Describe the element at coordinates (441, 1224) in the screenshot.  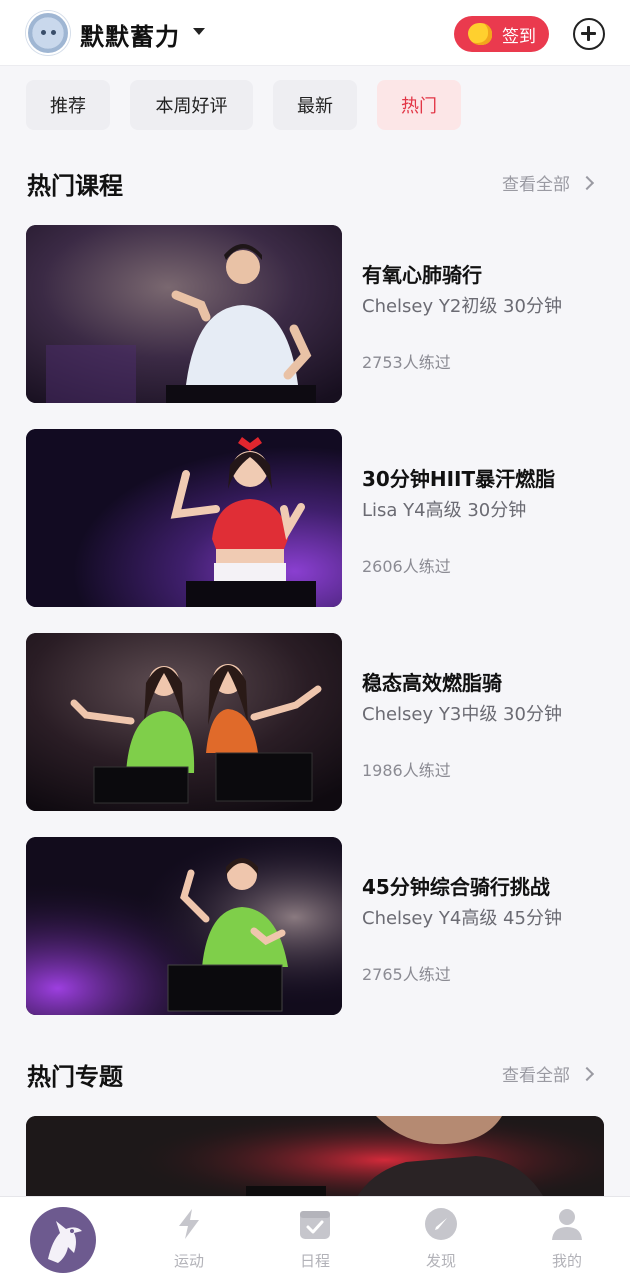
I see `compass-icon` at that location.